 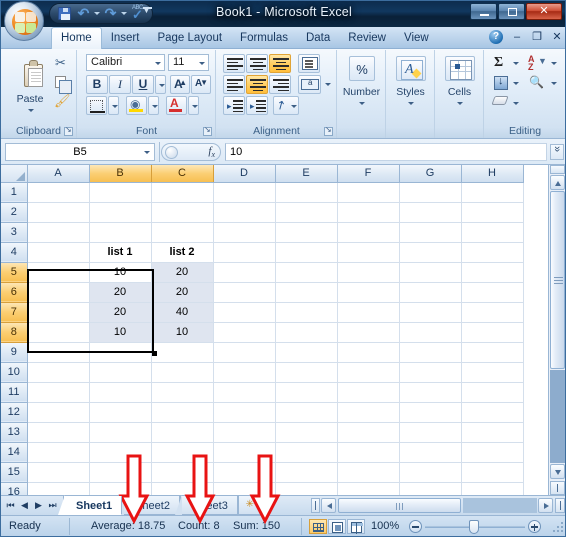 What do you see at coordinates (68, 130) in the screenshot?
I see `clipboard-dialog-launcher` at bounding box center [68, 130].